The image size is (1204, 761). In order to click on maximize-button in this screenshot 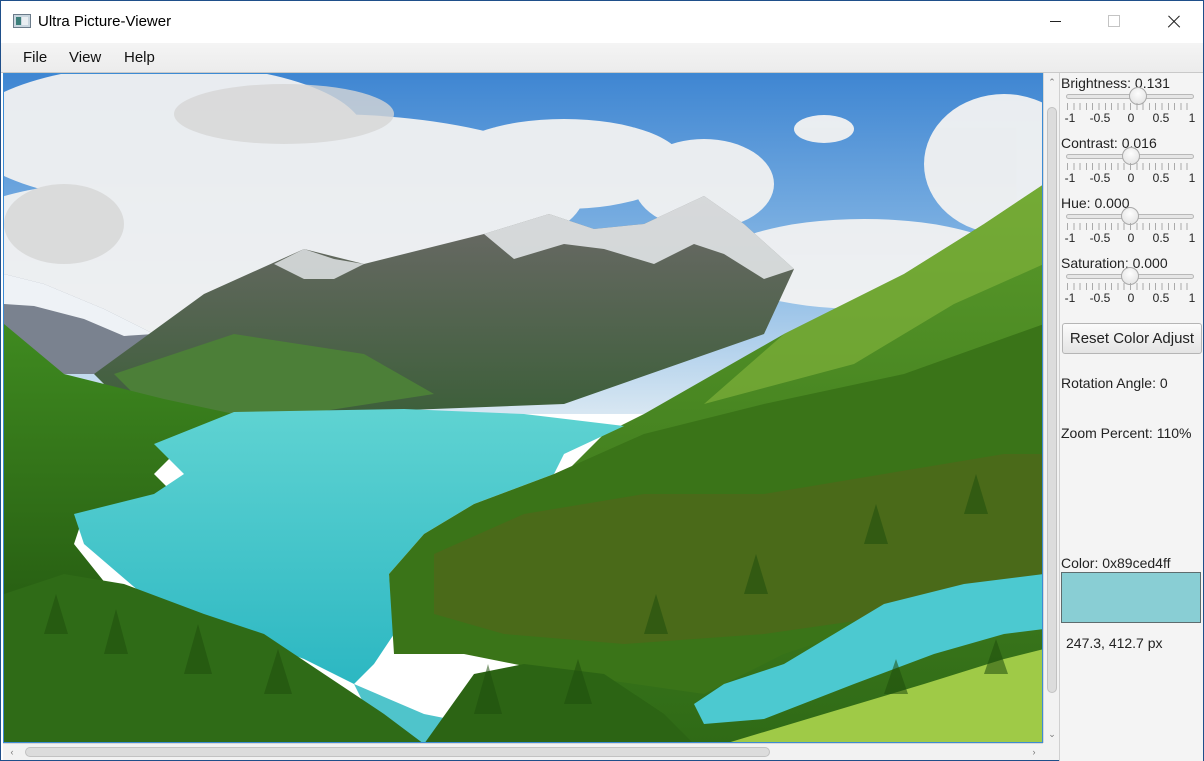, I will do `click(1114, 22)`.